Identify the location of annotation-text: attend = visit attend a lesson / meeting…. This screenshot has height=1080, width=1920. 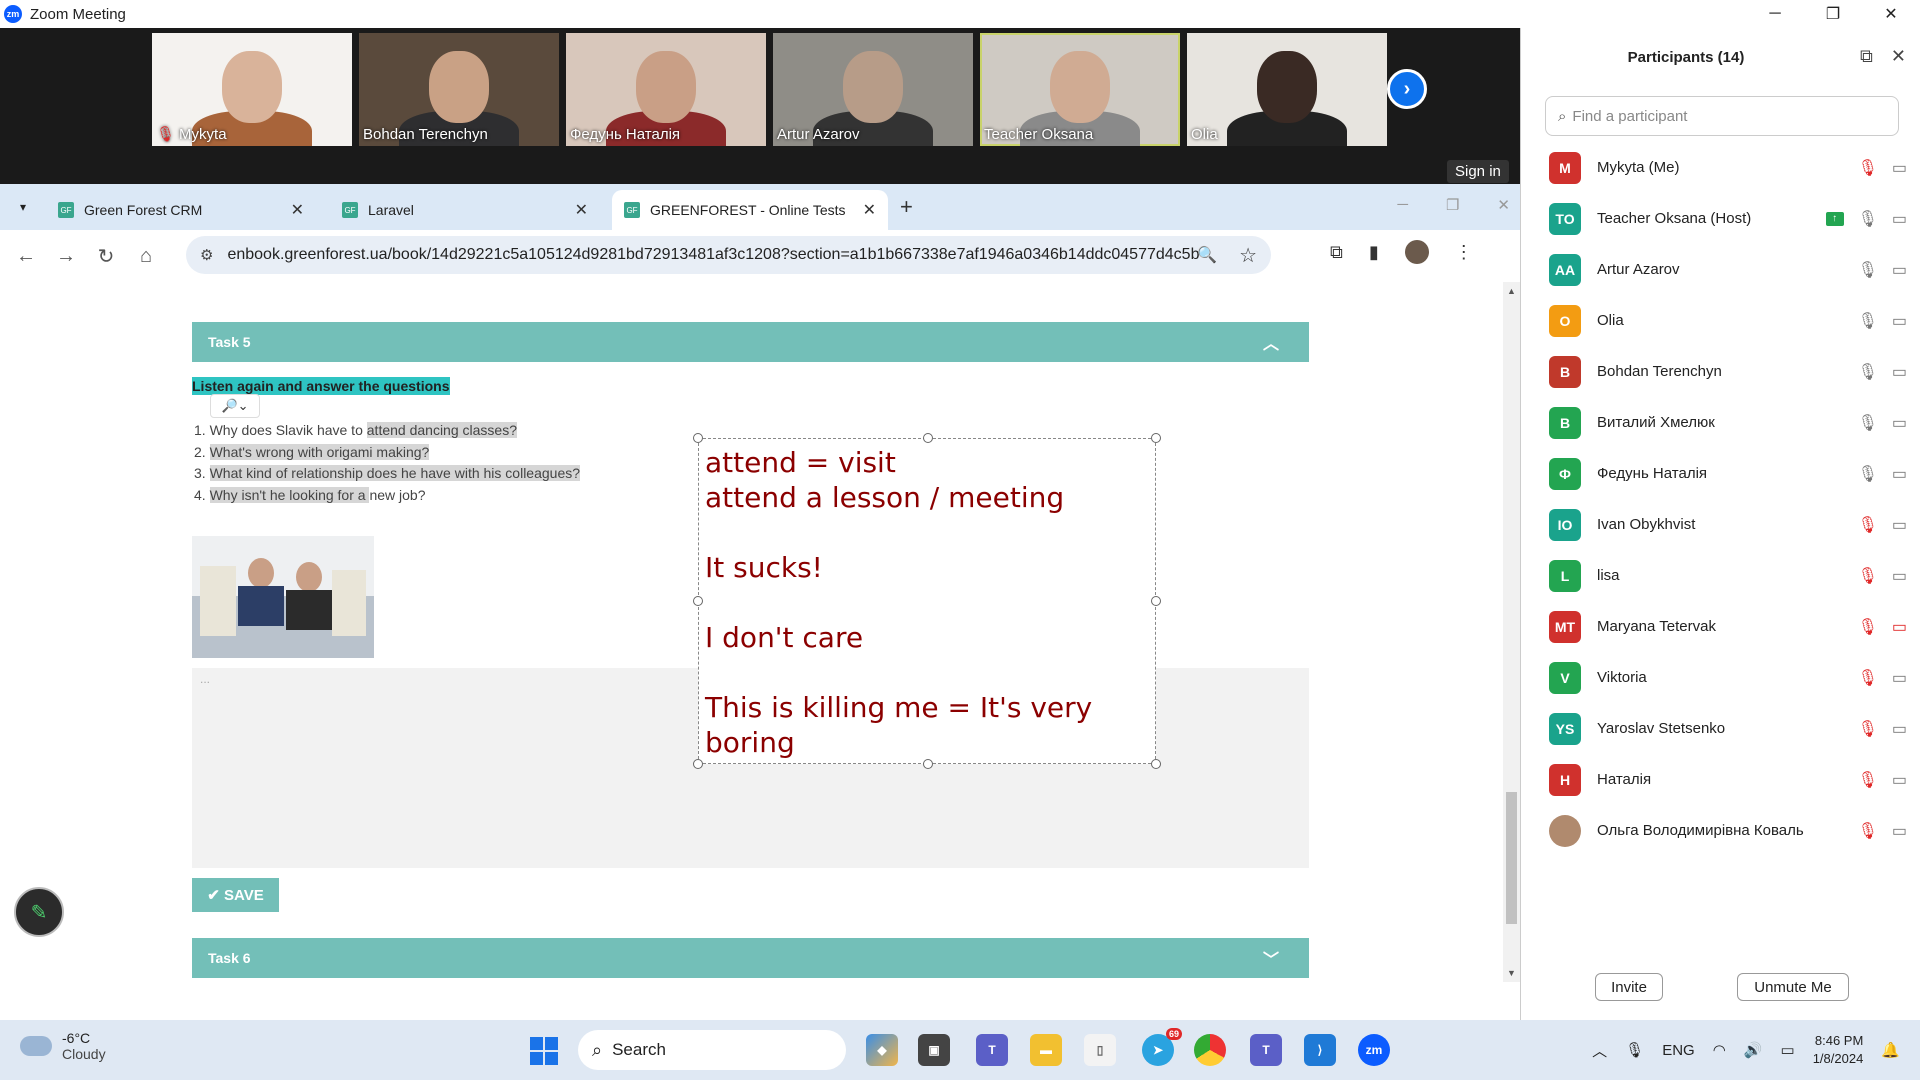
(927, 602).